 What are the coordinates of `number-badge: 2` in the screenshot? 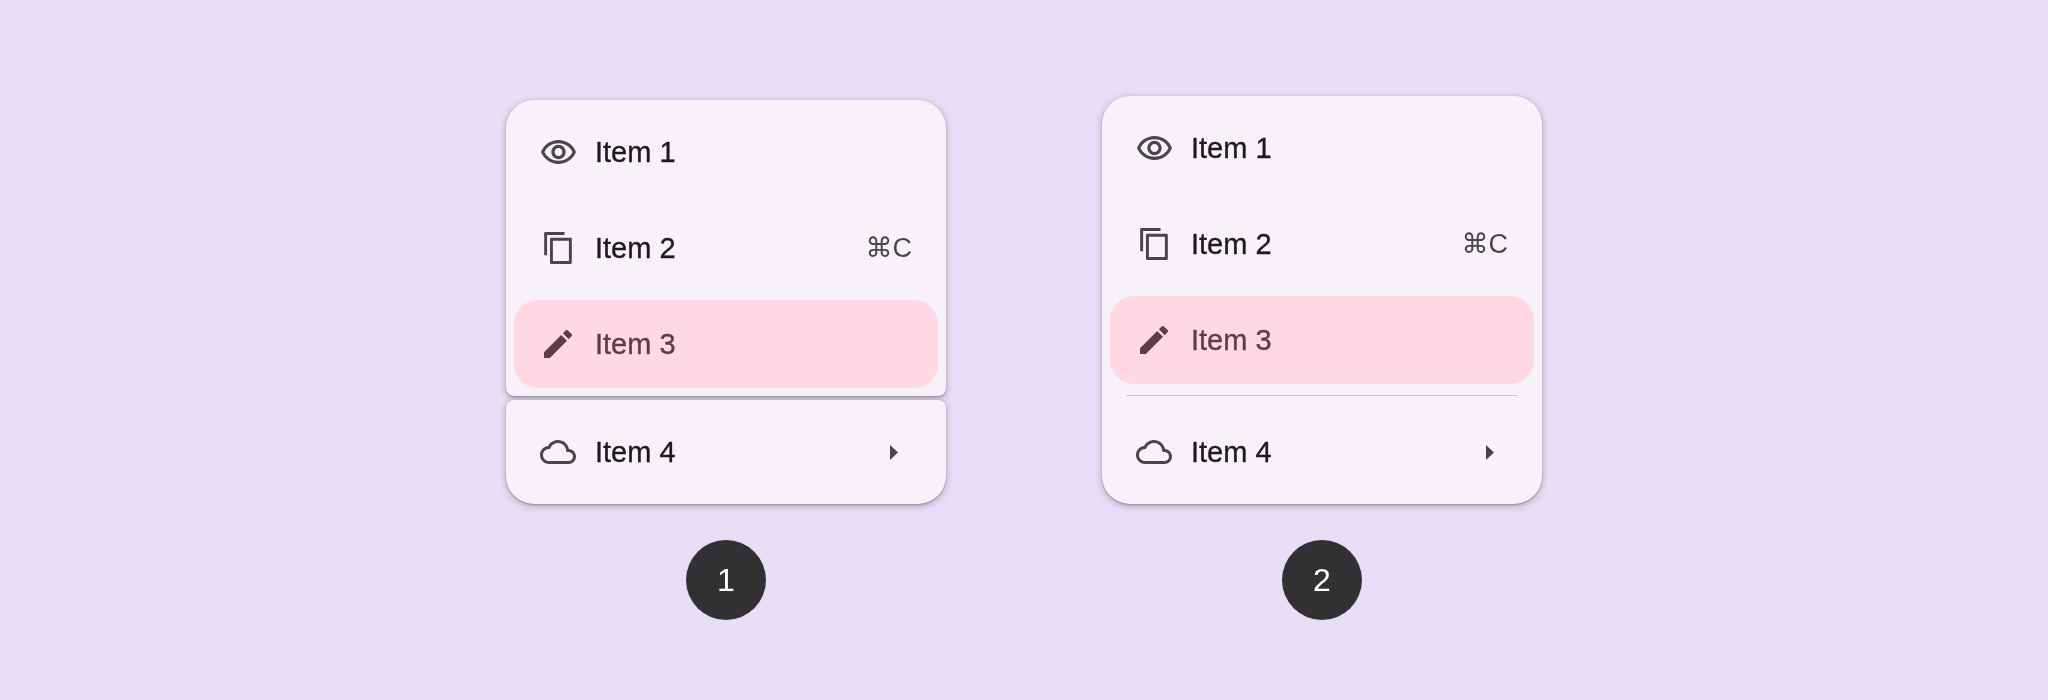 It's located at (1322, 580).